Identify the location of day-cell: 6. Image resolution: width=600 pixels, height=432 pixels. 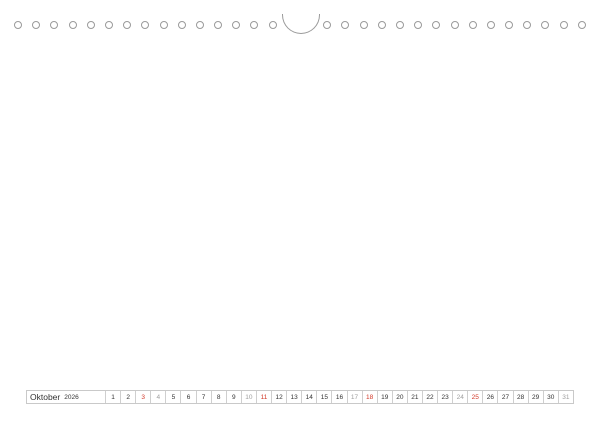
(187, 397).